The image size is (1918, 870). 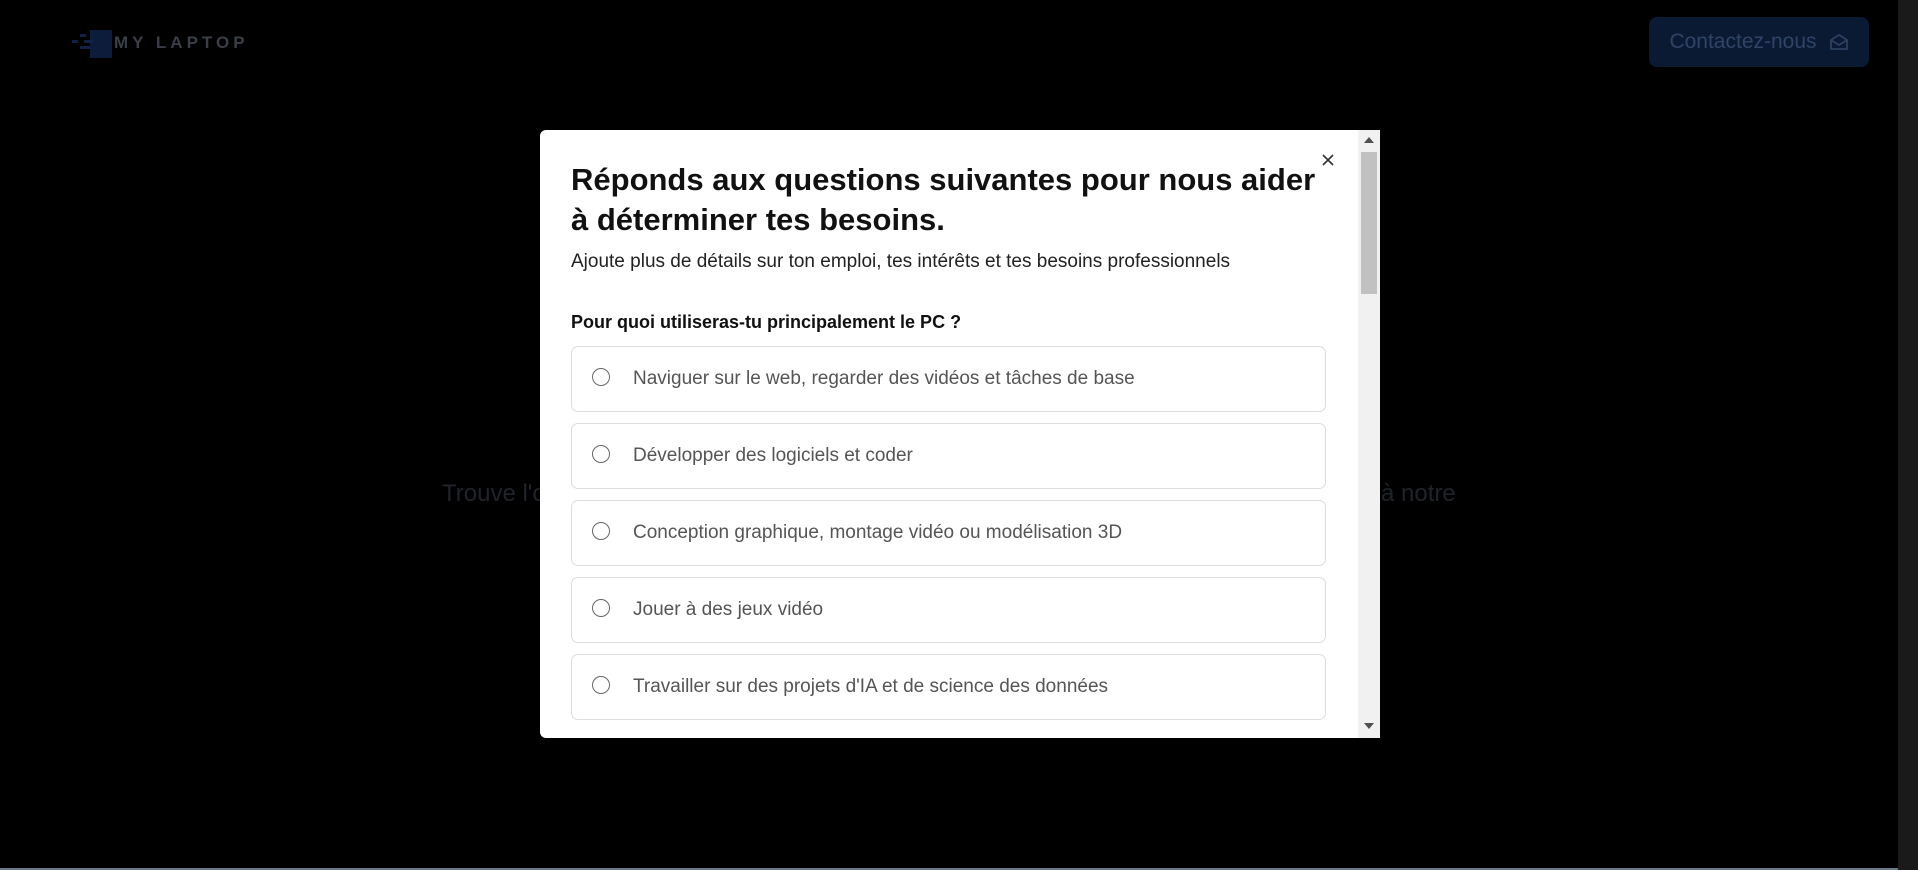 I want to click on option-label: Développer des logiciels et coder, so click(x=773, y=455).